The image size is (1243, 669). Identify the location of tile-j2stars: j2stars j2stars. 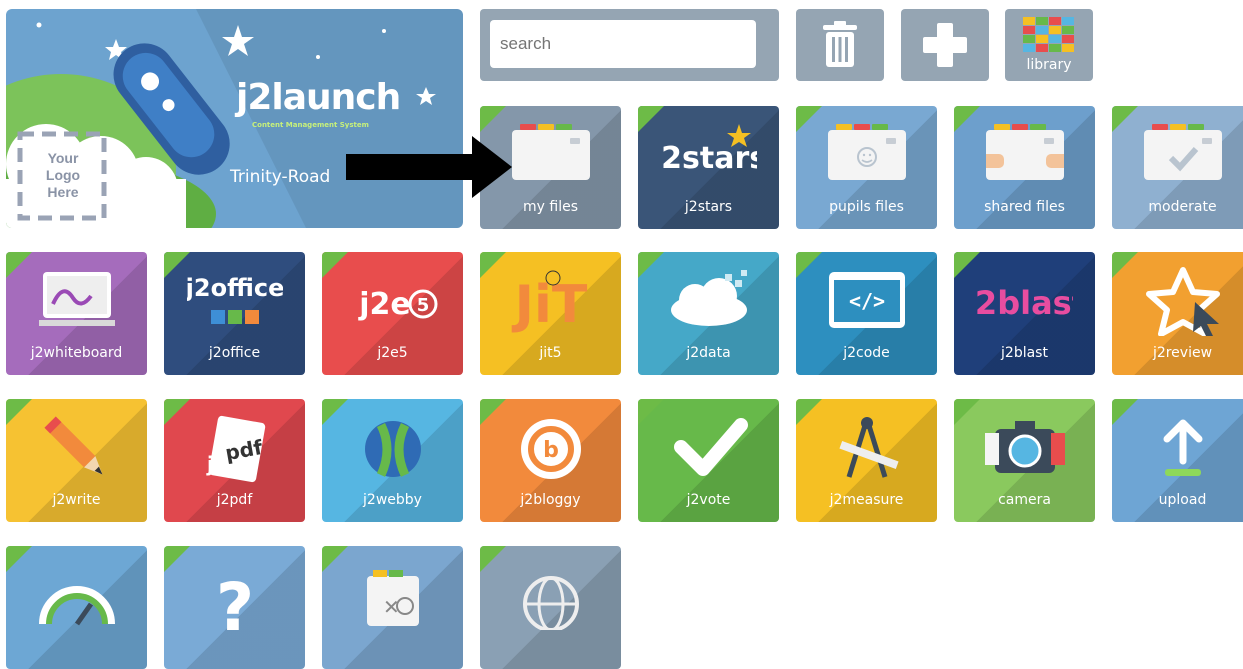
(708, 167).